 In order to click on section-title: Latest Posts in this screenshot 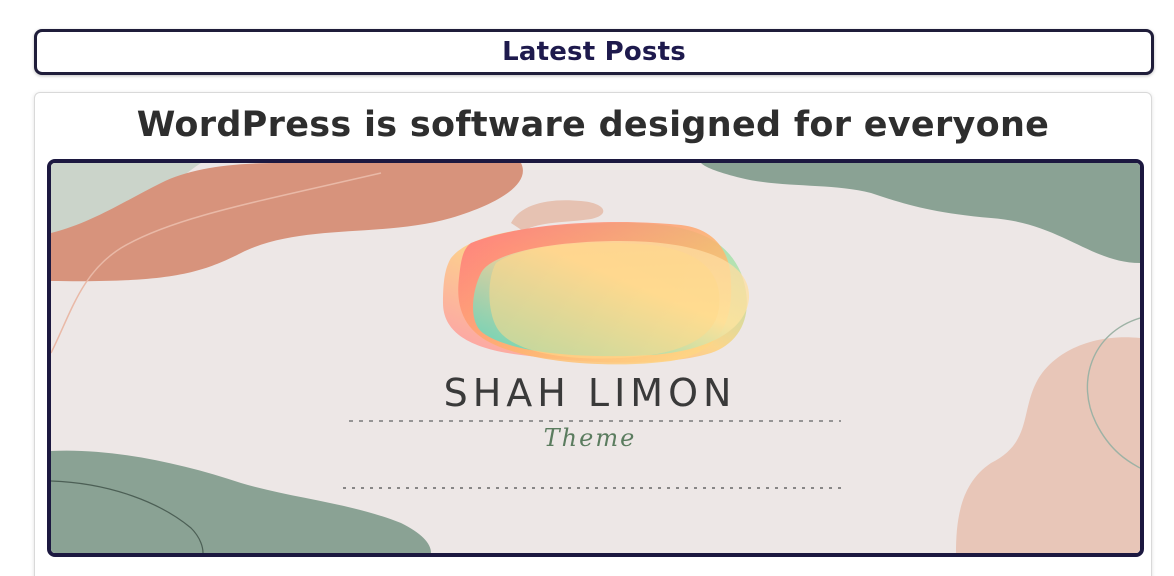, I will do `click(594, 52)`.